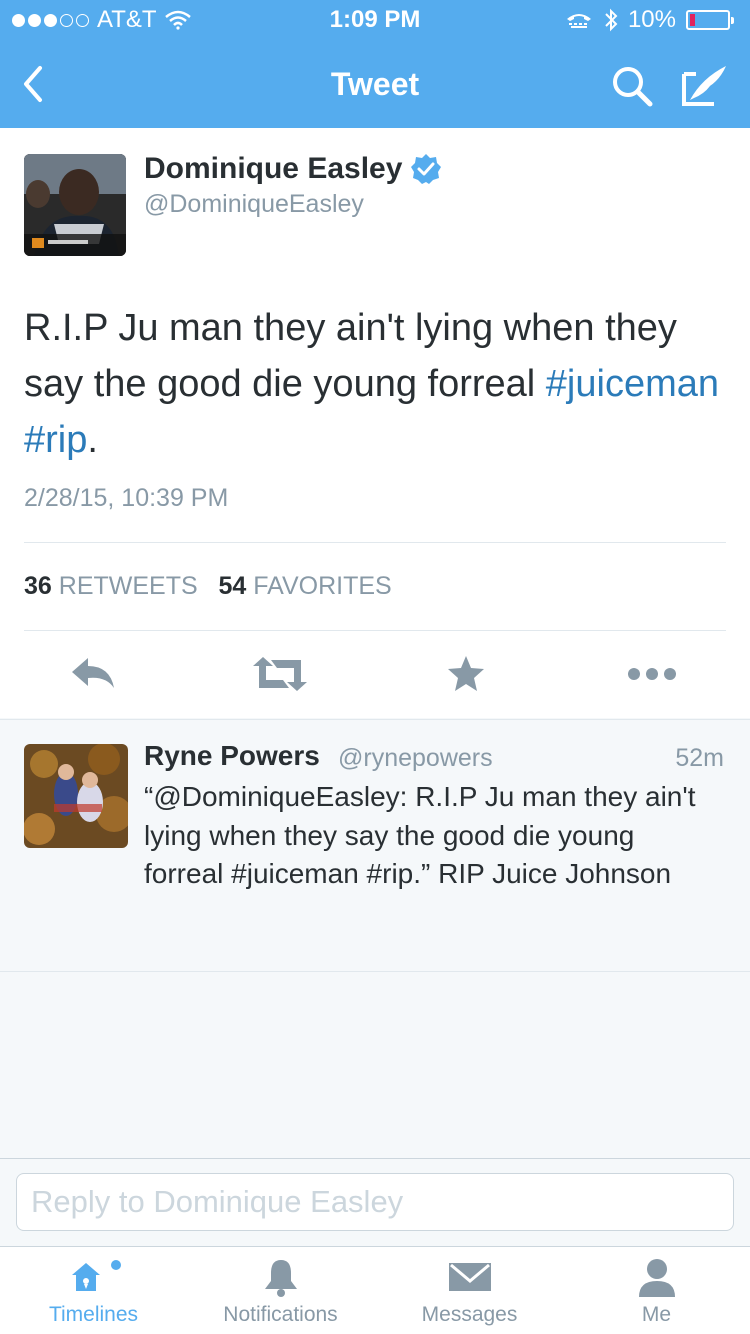 This screenshot has width=750, height=1334. I want to click on tty-icon, so click(578, 21).